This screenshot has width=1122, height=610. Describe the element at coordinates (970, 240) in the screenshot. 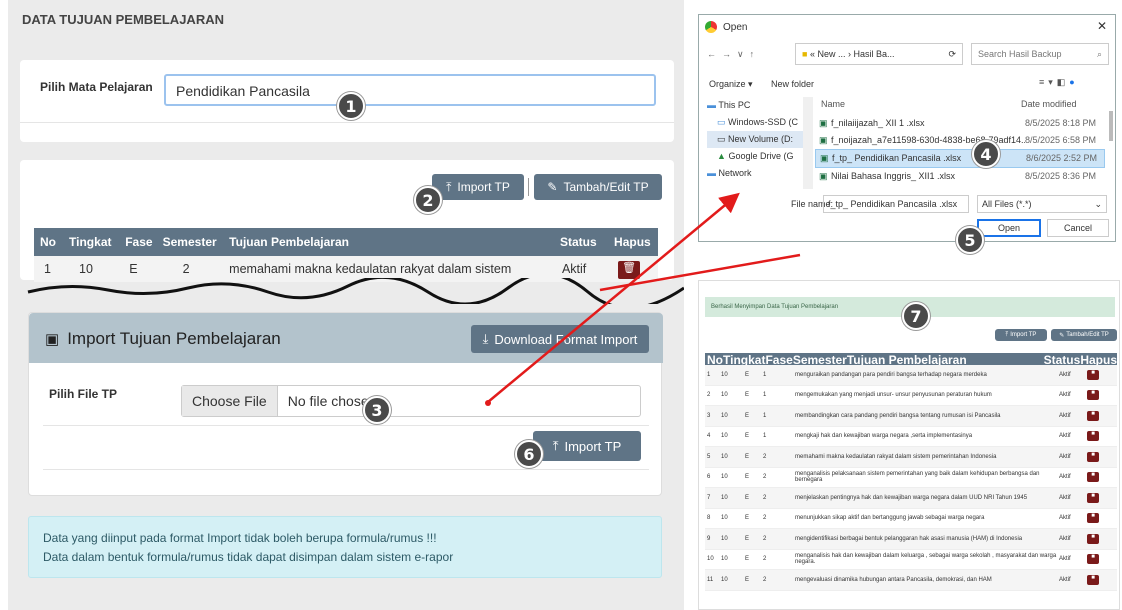

I see `step-badge-5: 5` at that location.